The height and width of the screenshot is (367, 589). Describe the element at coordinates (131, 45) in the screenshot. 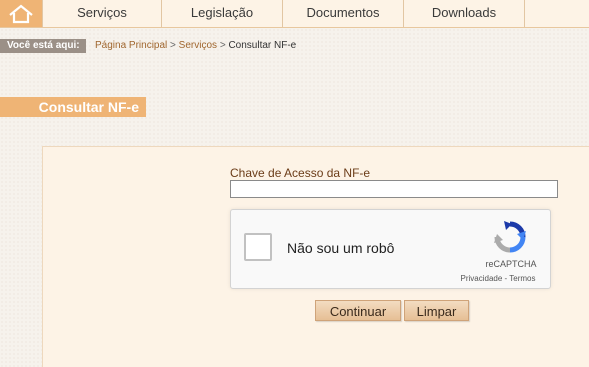

I see `breadcrumb-link-home: Página Principal` at that location.